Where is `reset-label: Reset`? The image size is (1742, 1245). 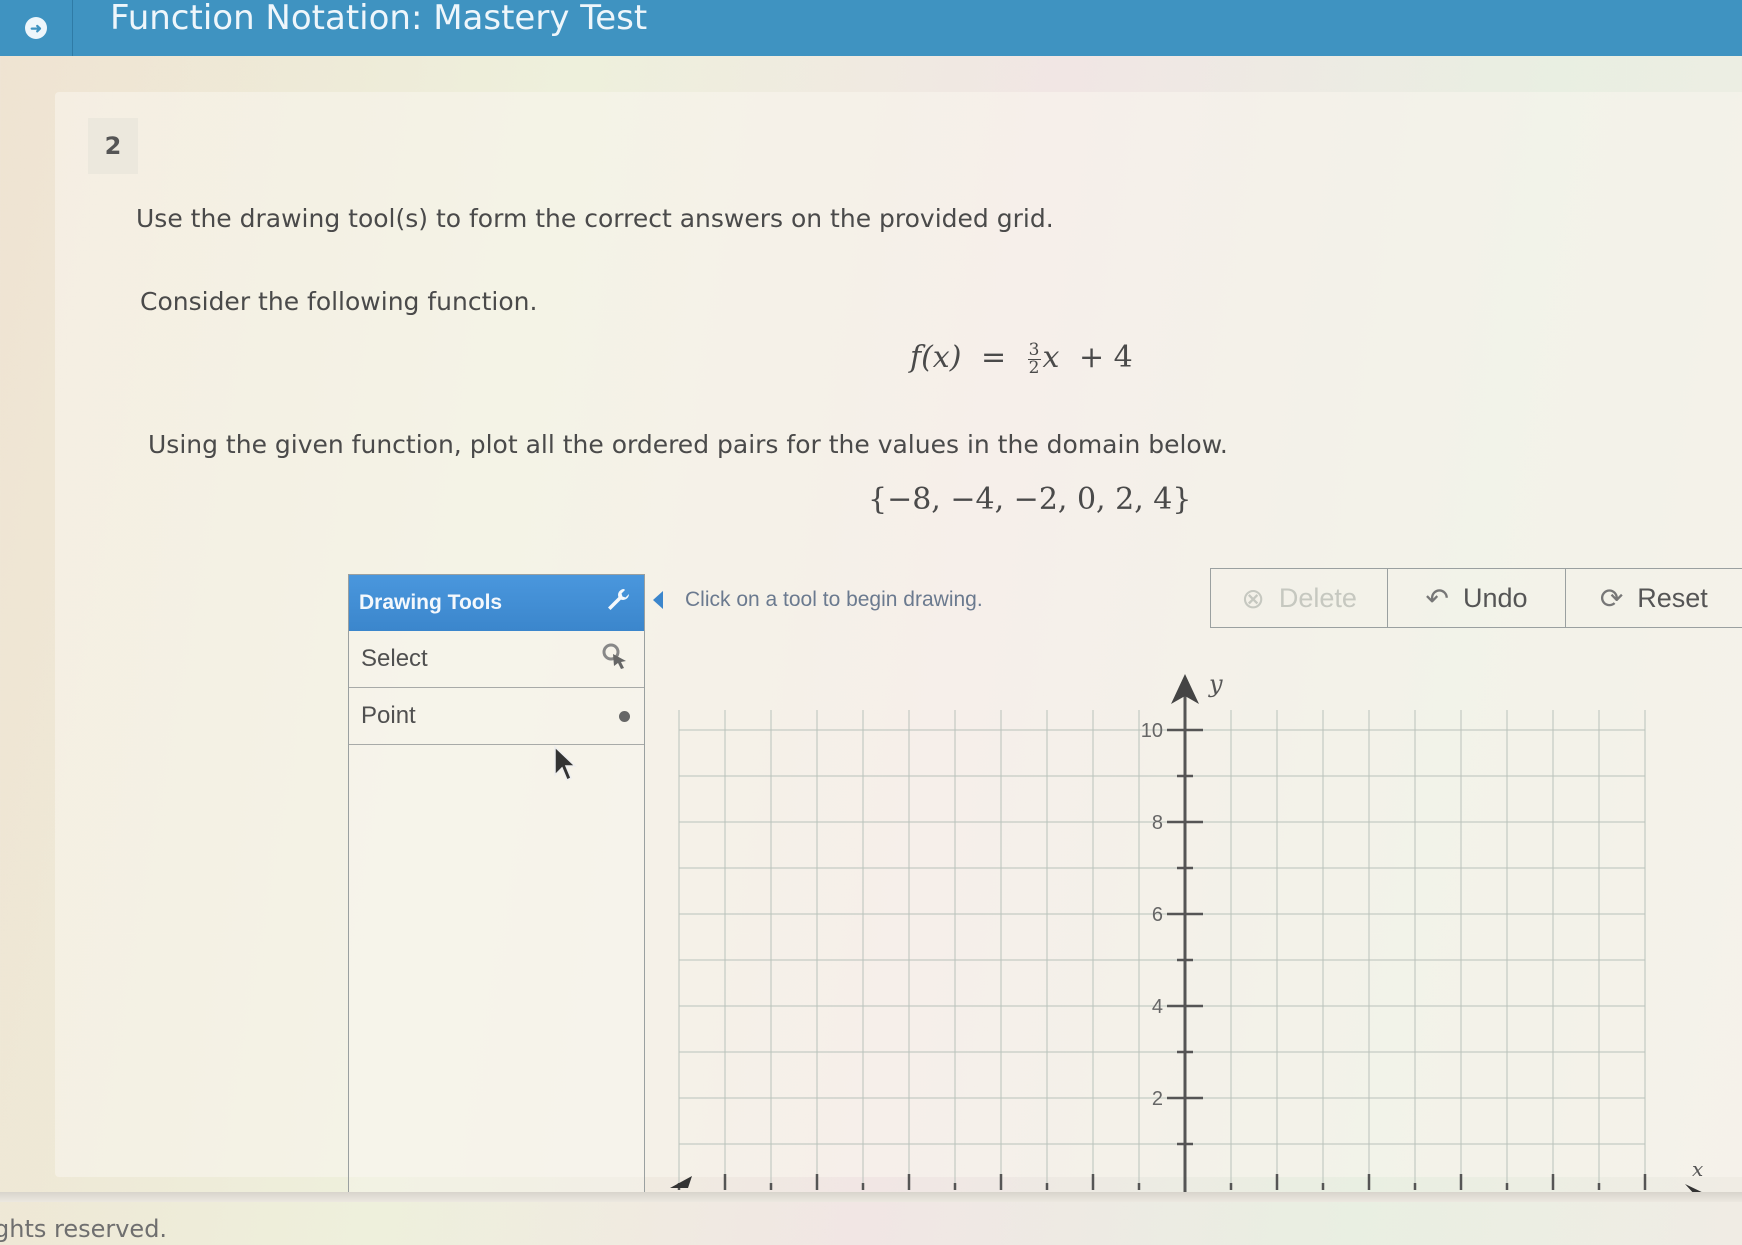 reset-label: Reset is located at coordinates (1672, 597).